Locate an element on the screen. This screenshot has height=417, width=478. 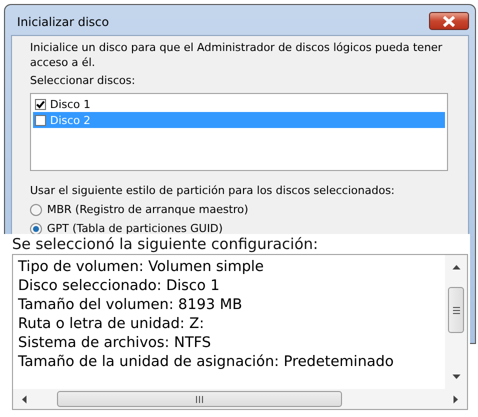
partition-label: Usar el siguiente estilo de partición para los discos seleccionados: is located at coordinates (213, 190).